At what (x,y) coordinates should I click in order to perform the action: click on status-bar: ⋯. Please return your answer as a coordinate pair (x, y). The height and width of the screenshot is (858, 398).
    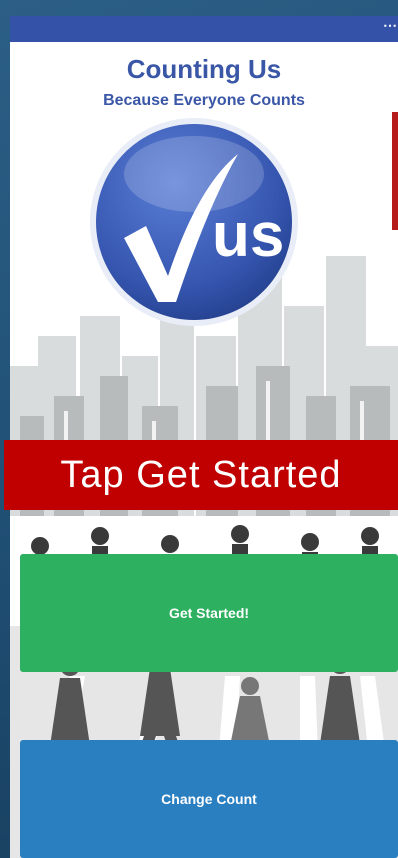
    Looking at the image, I should click on (204, 29).